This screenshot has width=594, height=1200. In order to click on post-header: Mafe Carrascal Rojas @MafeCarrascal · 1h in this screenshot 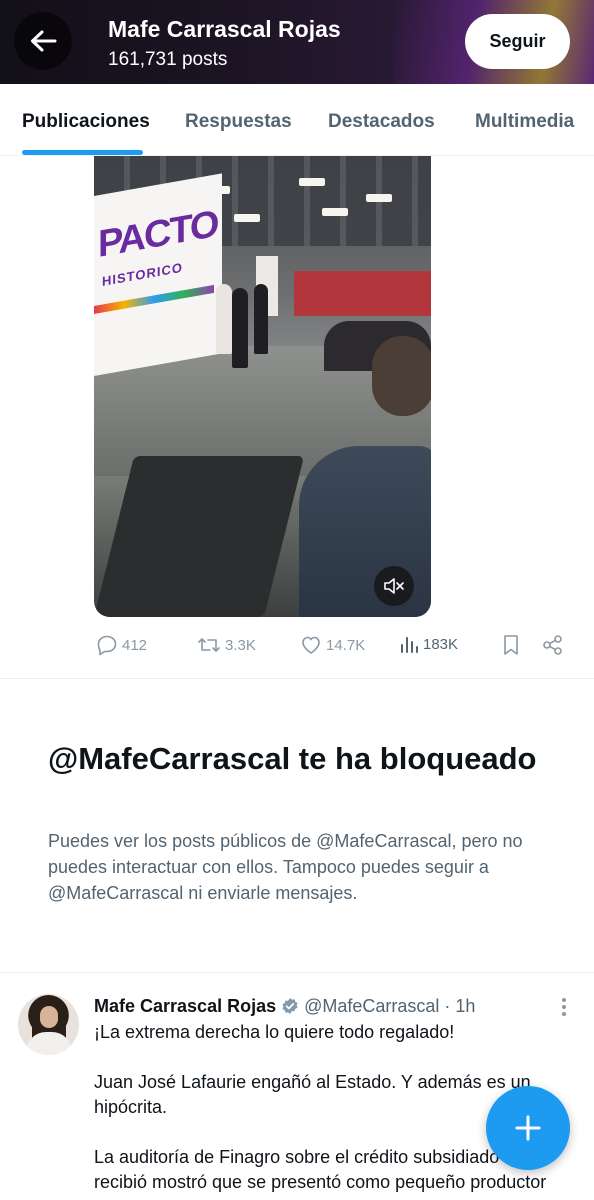, I will do `click(329, 1006)`.